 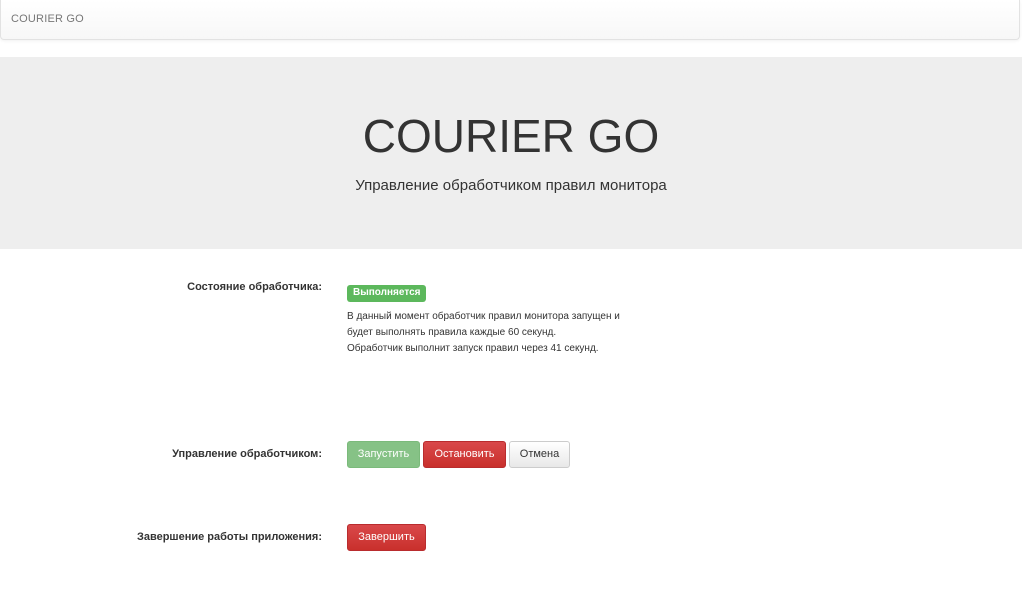 What do you see at coordinates (229, 537) in the screenshot?
I see `shutdown-label: Завершение работы приложения:` at bounding box center [229, 537].